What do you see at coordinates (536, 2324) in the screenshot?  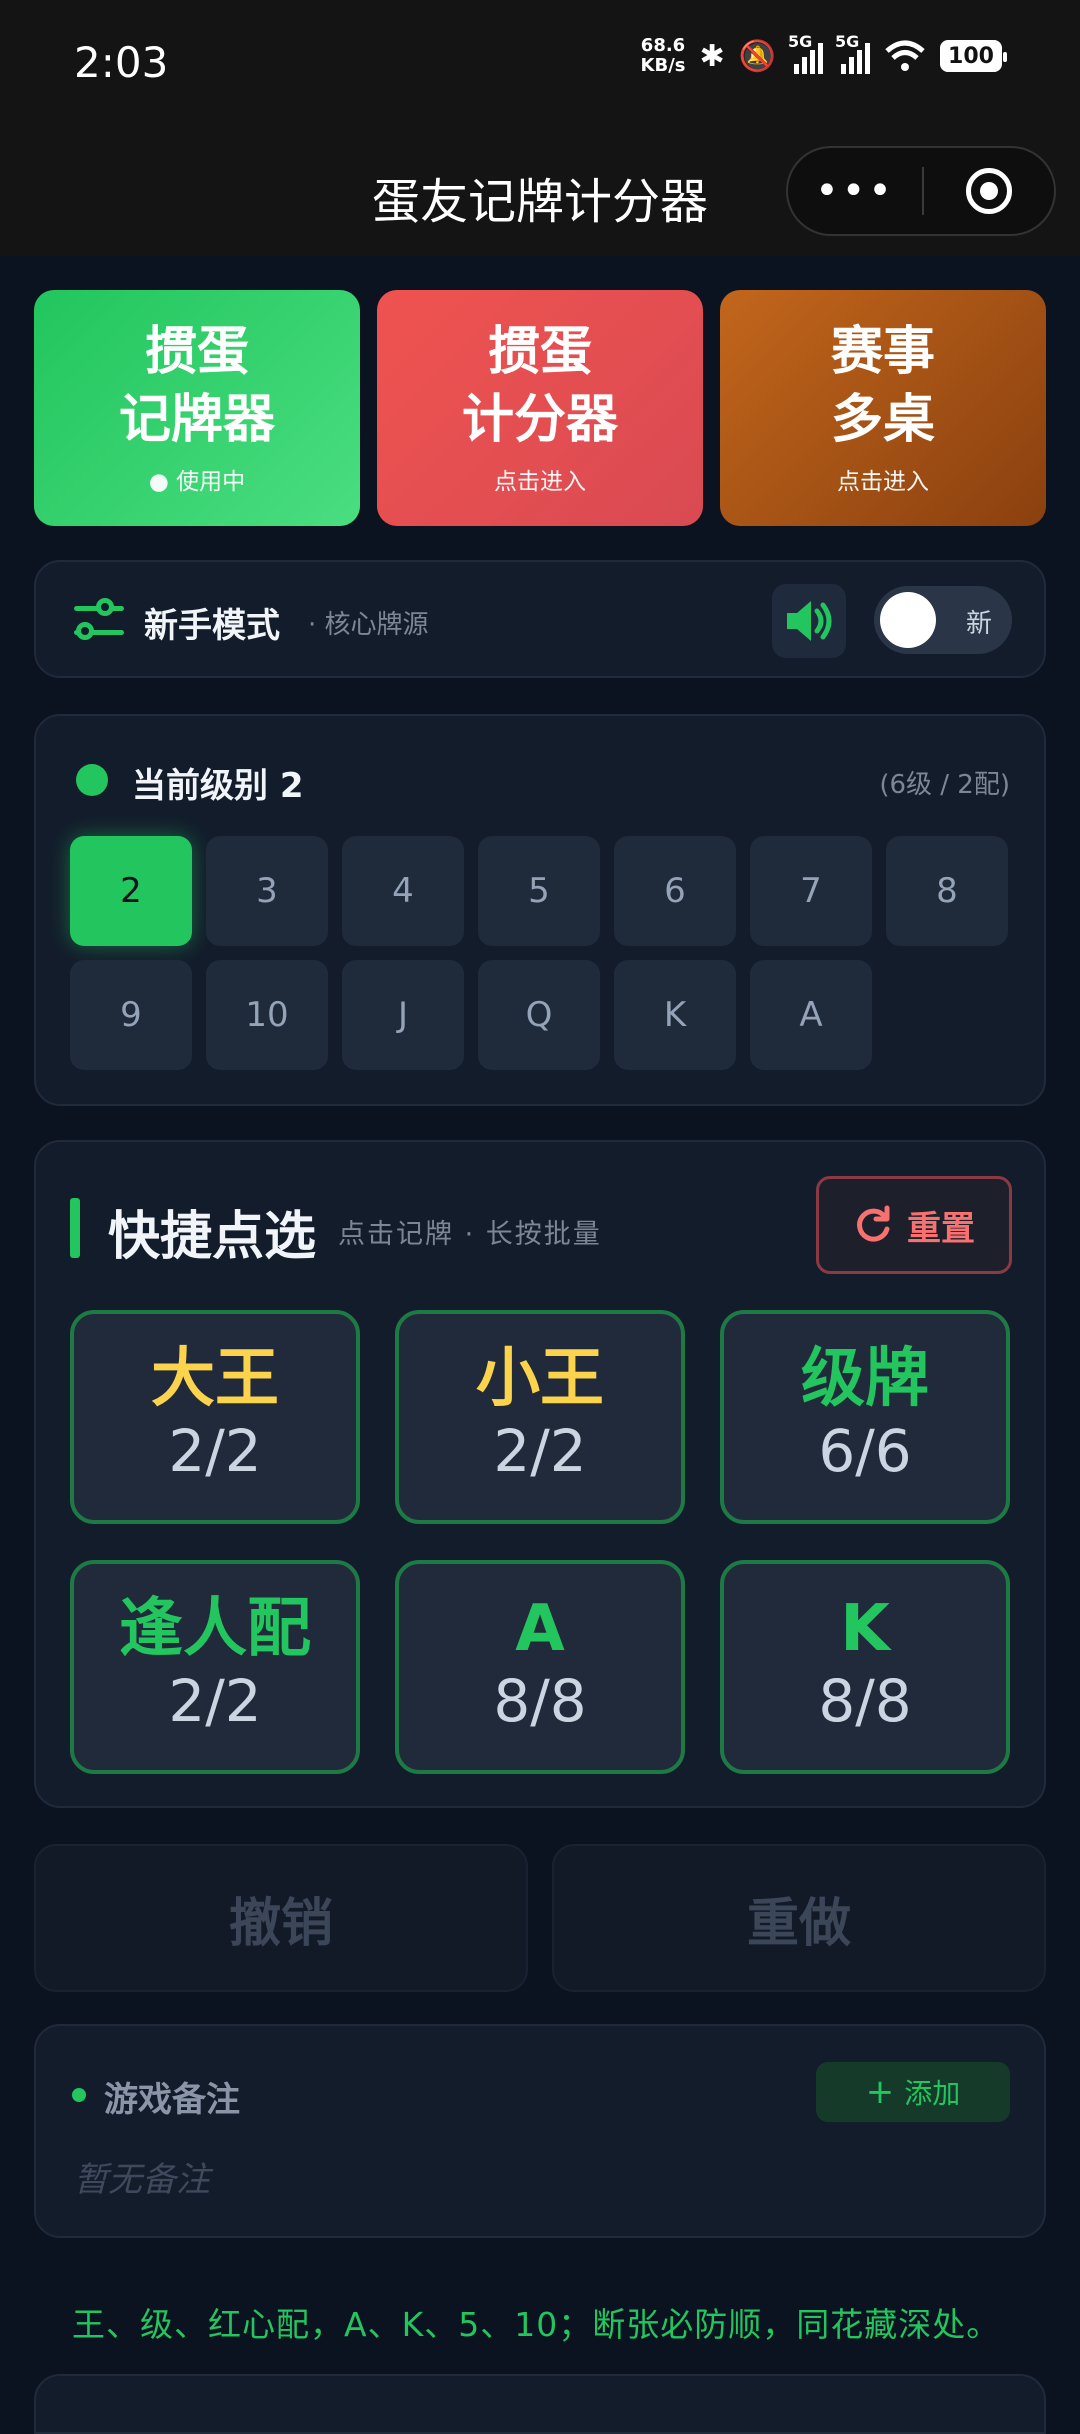 I see `strategy-tip: 王、级、红心配，A、K、5、10；断张必防顺，同花藏深处。` at bounding box center [536, 2324].